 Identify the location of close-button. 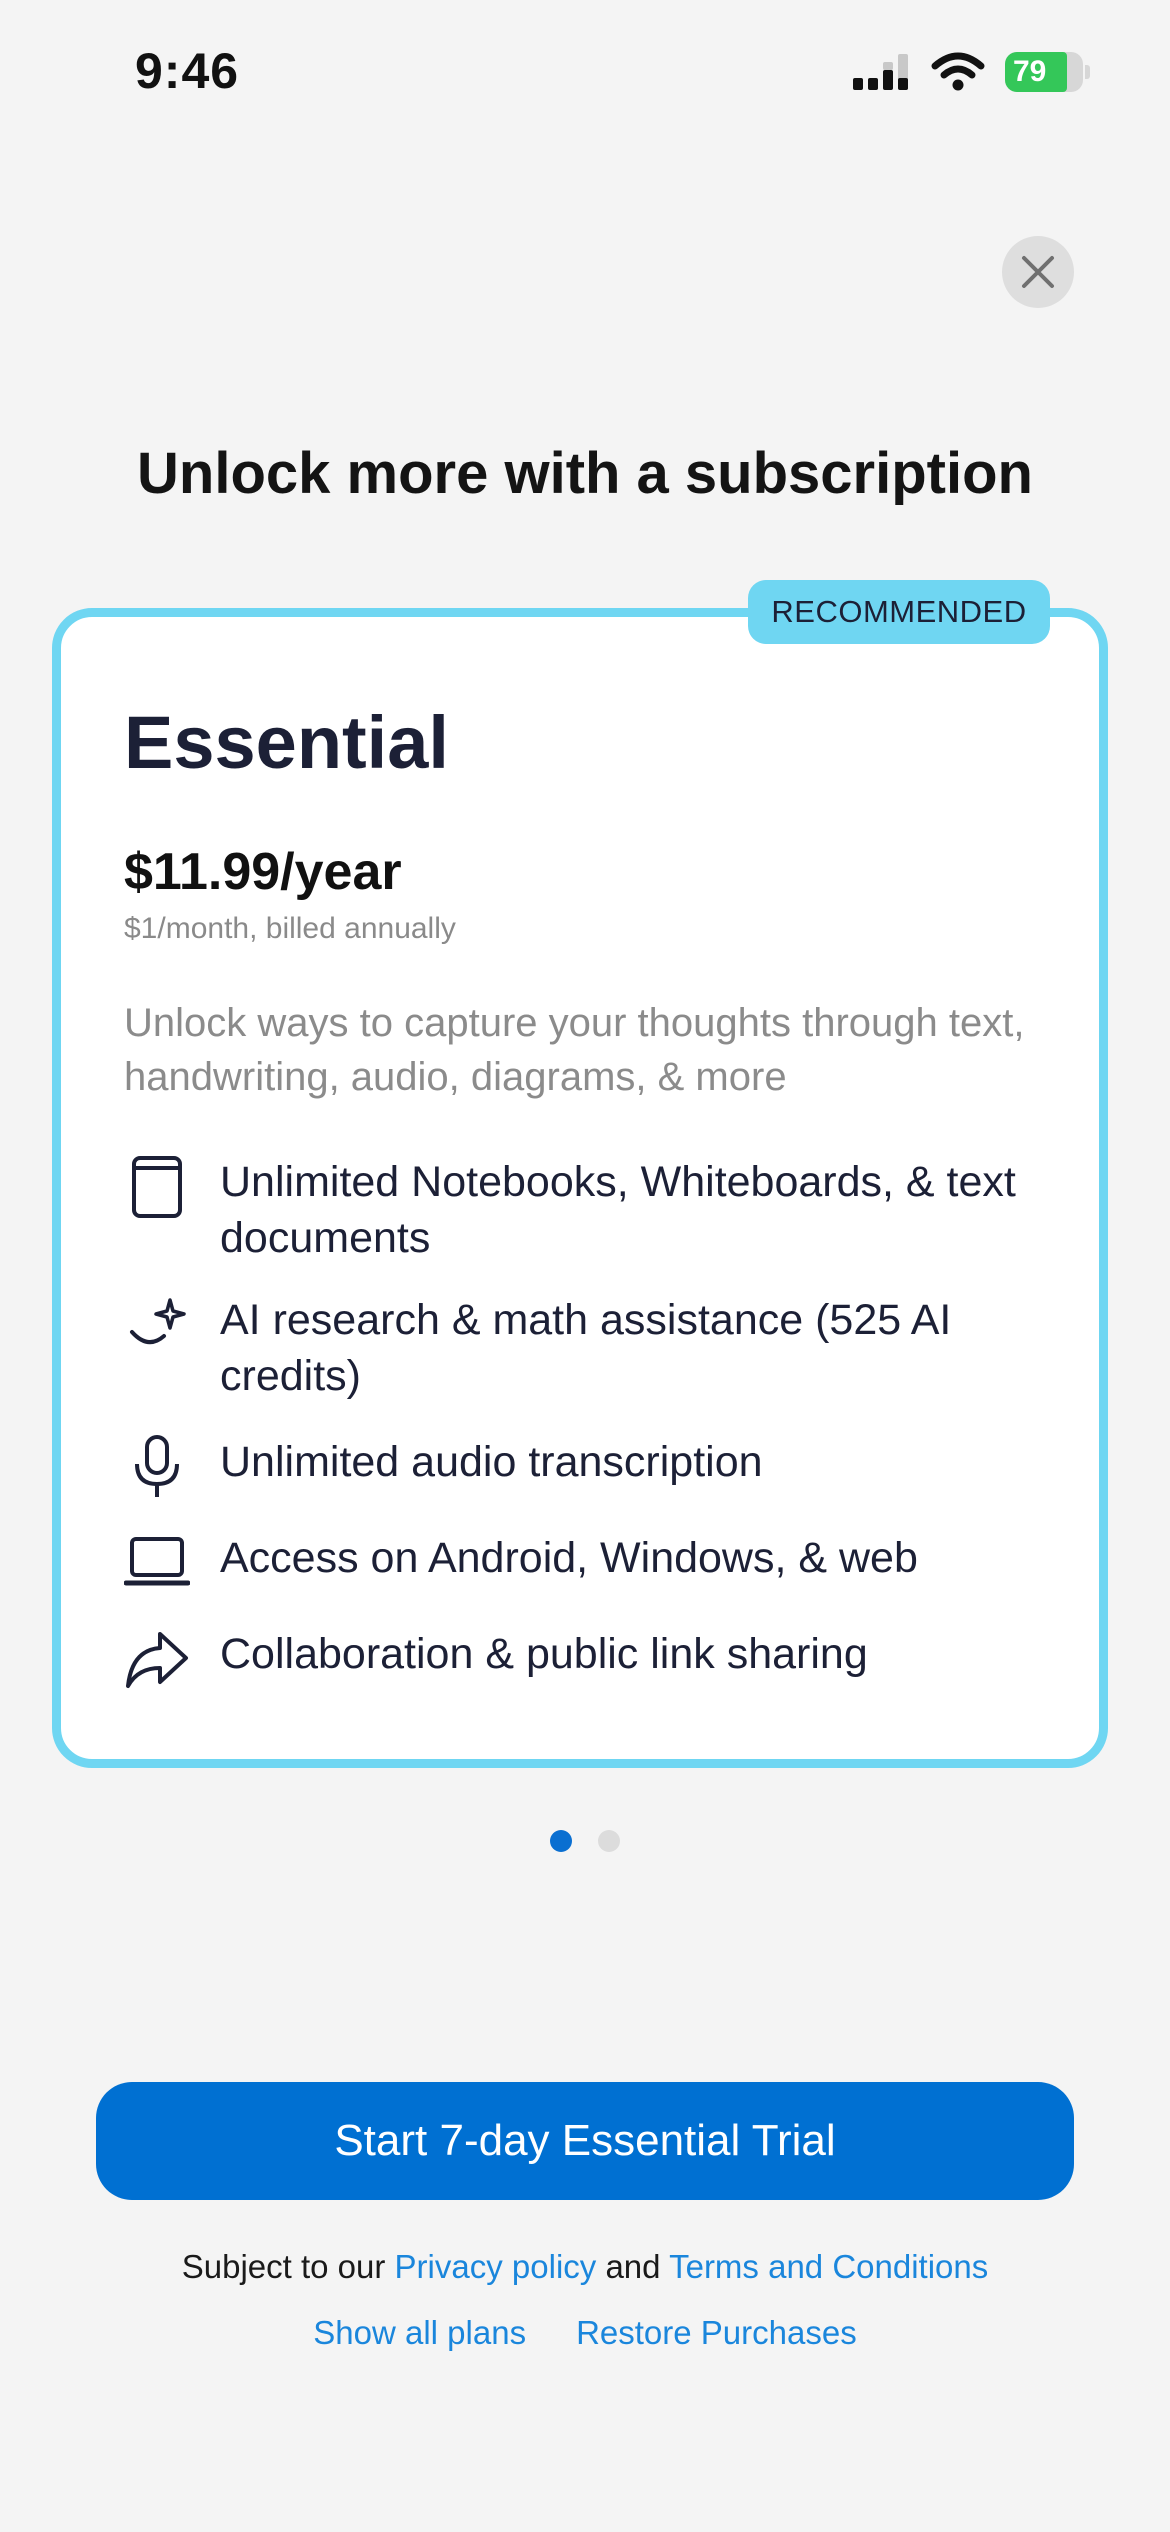
(1038, 272).